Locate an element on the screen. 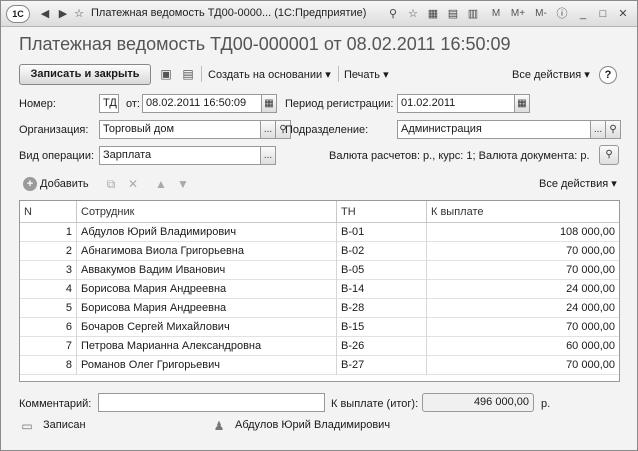  registration-period-label: Период регистрации: is located at coordinates (339, 104).